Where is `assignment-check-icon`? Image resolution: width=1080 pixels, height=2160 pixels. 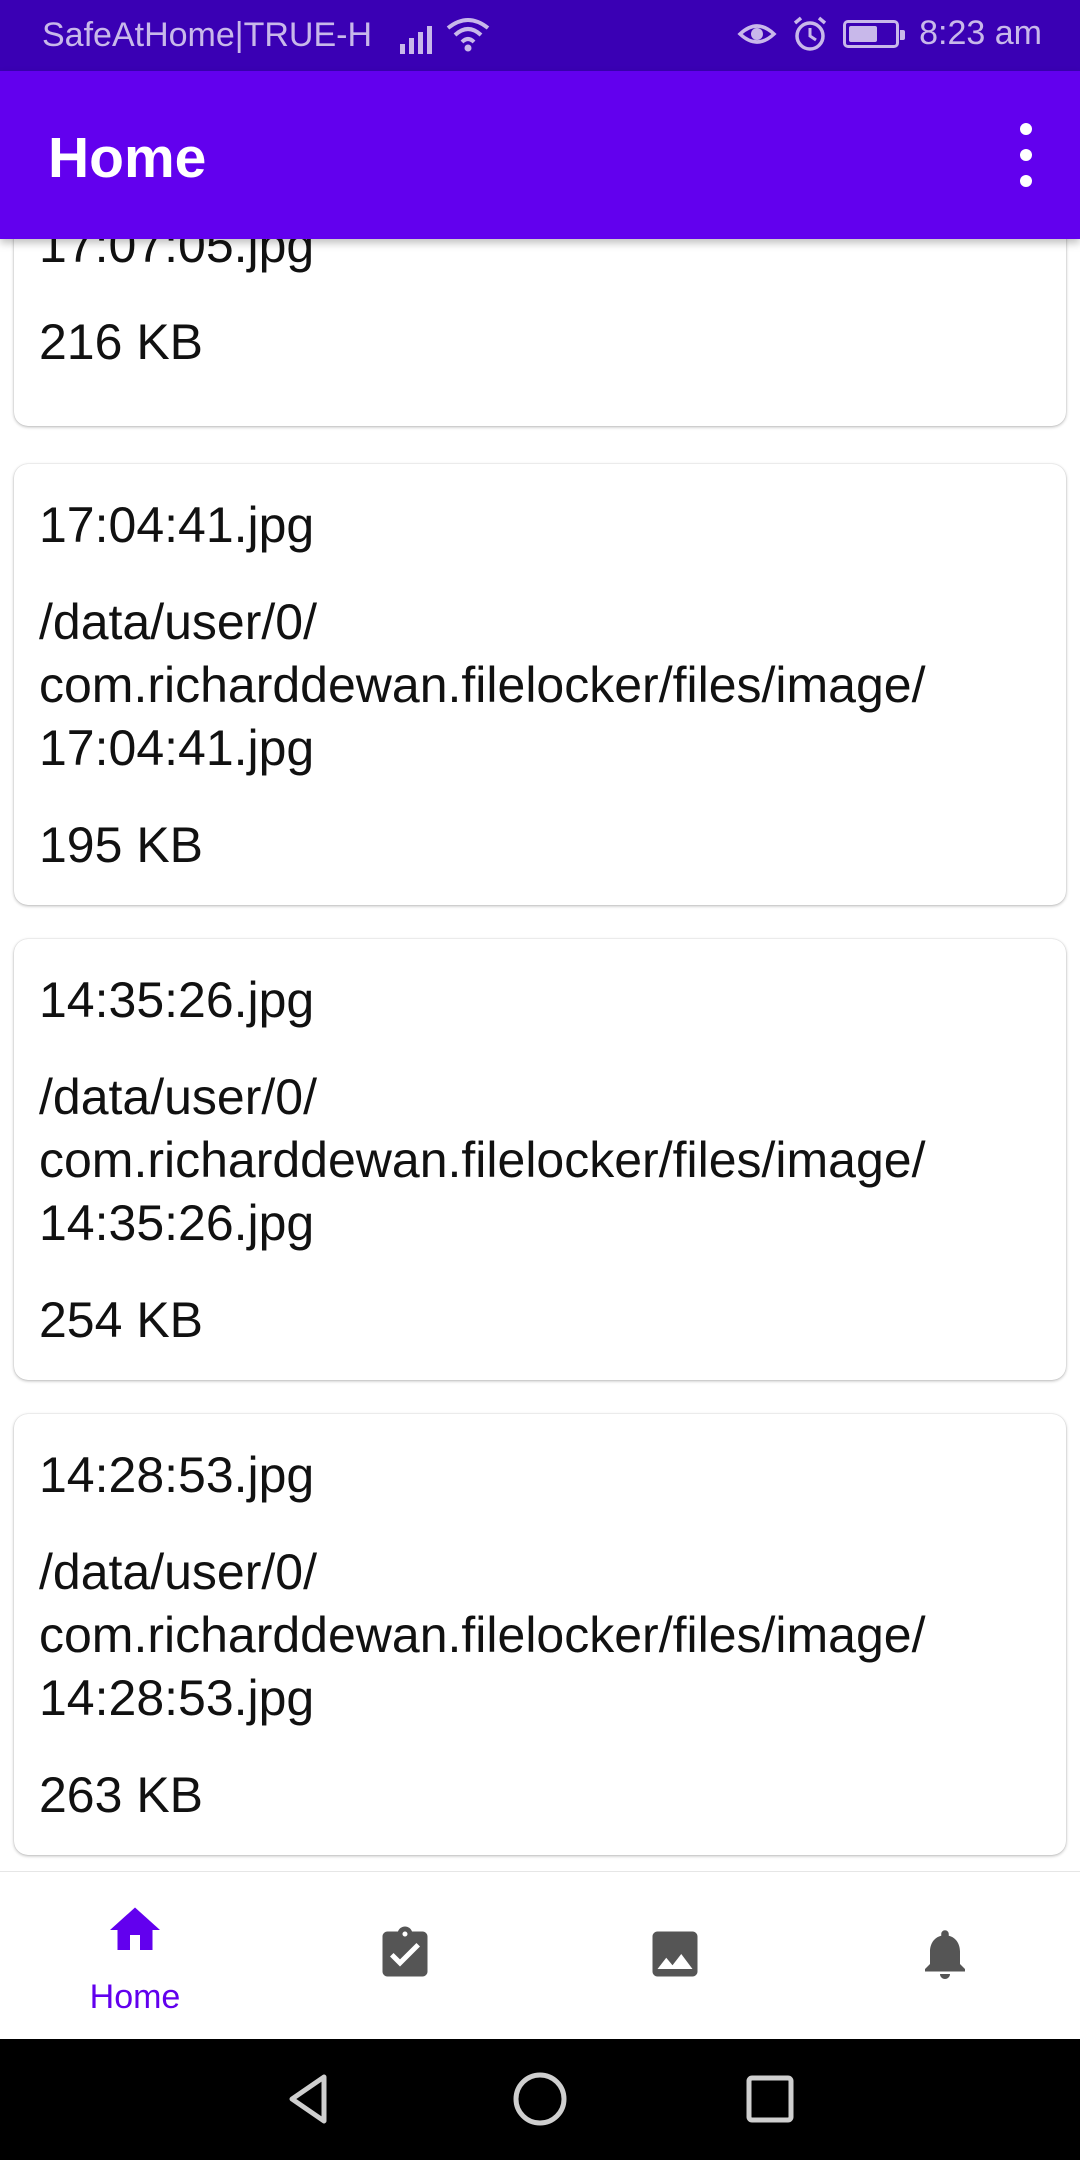
assignment-check-icon is located at coordinates (405, 1951).